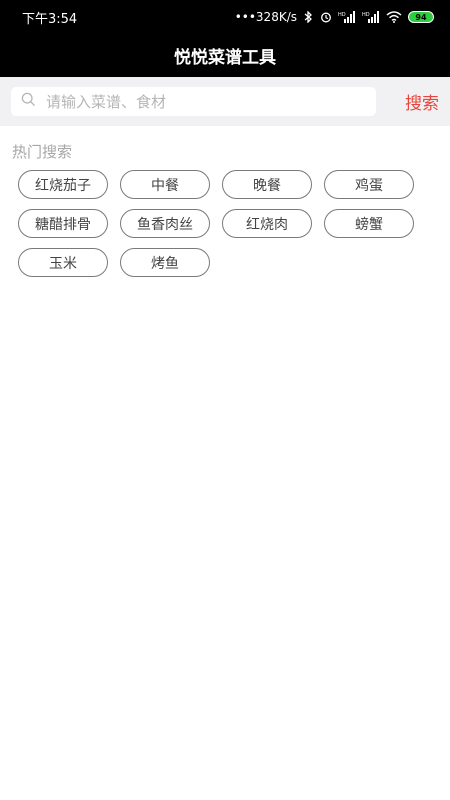 Image resolution: width=450 pixels, height=800 pixels. What do you see at coordinates (267, 223) in the screenshot?
I see `hot-tag: 红烧肉` at bounding box center [267, 223].